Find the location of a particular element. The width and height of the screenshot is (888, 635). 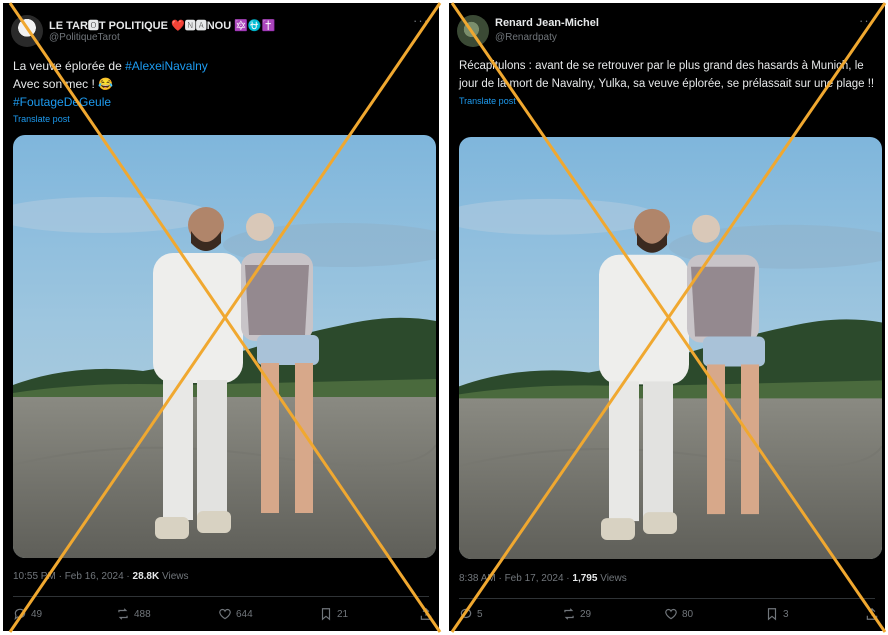

views-count: 28.8K is located at coordinates (146, 576).